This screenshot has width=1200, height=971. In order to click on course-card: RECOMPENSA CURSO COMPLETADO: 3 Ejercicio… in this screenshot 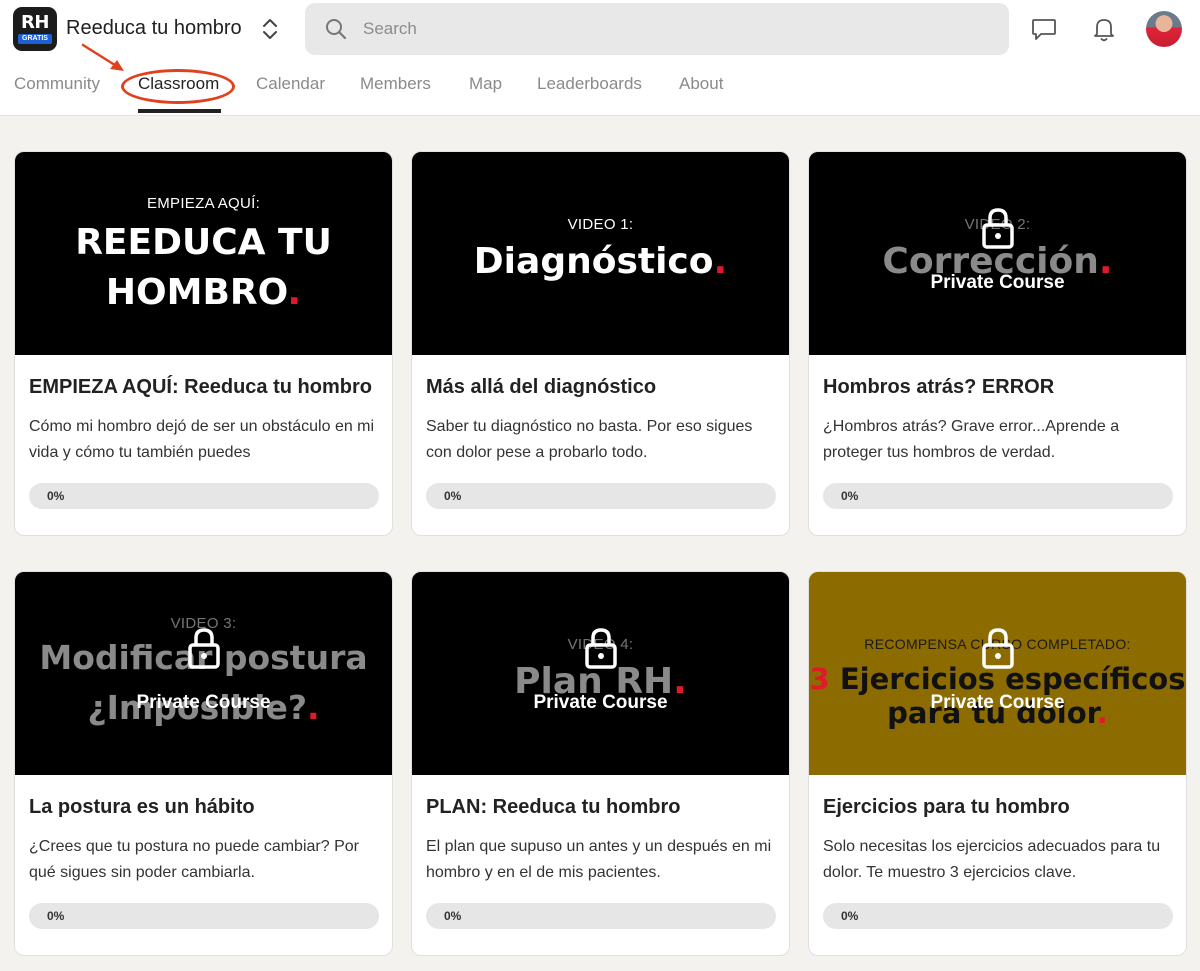, I will do `click(997, 763)`.